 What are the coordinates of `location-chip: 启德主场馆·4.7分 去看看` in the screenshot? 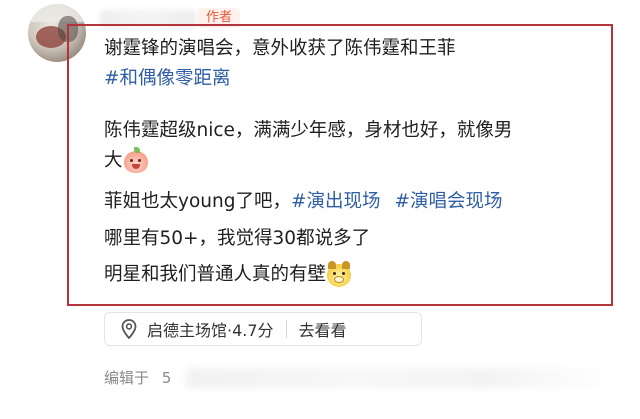 It's located at (263, 329).